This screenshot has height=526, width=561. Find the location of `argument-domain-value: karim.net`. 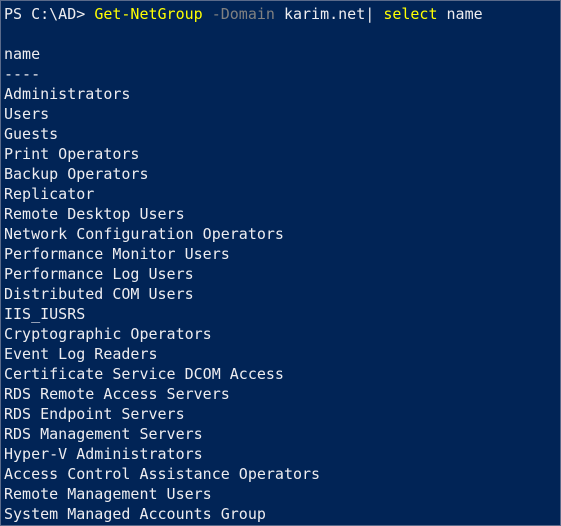

argument-domain-value: karim.net is located at coordinates (324, 14).